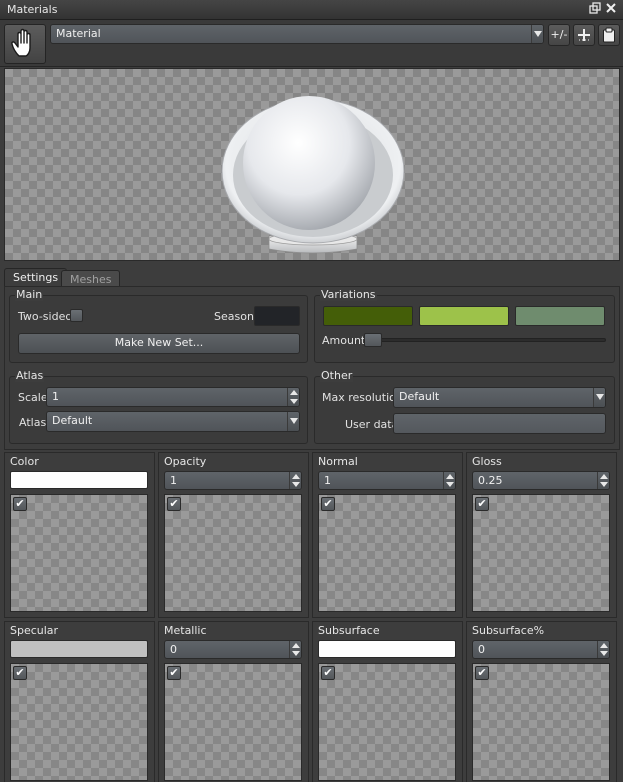 Image resolution: width=623 pixels, height=782 pixels. Describe the element at coordinates (33, 422) in the screenshot. I see `atlas-label: Atlas` at that location.